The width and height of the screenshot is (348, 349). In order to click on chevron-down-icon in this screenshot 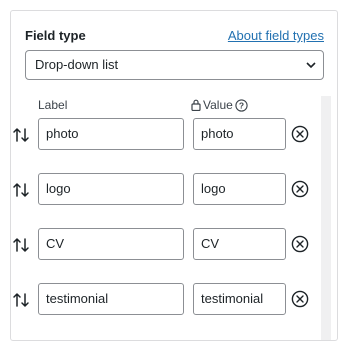, I will do `click(311, 65)`.